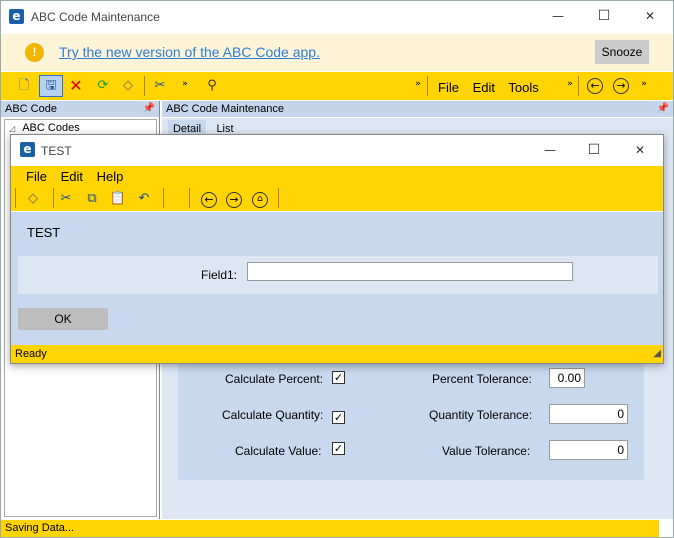  What do you see at coordinates (34, 52) in the screenshot?
I see `warning-icon: !` at bounding box center [34, 52].